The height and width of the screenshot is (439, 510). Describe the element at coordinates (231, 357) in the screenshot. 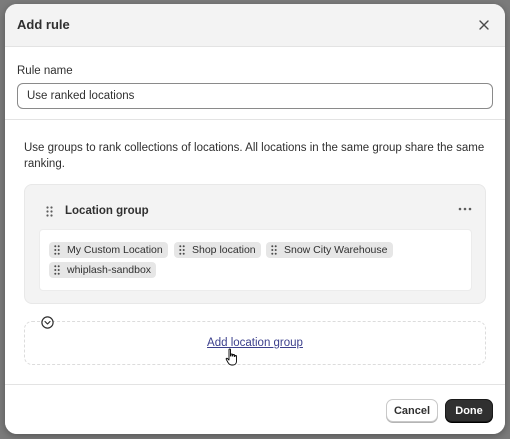

I see `hand-pointer-cursor-icon` at that location.